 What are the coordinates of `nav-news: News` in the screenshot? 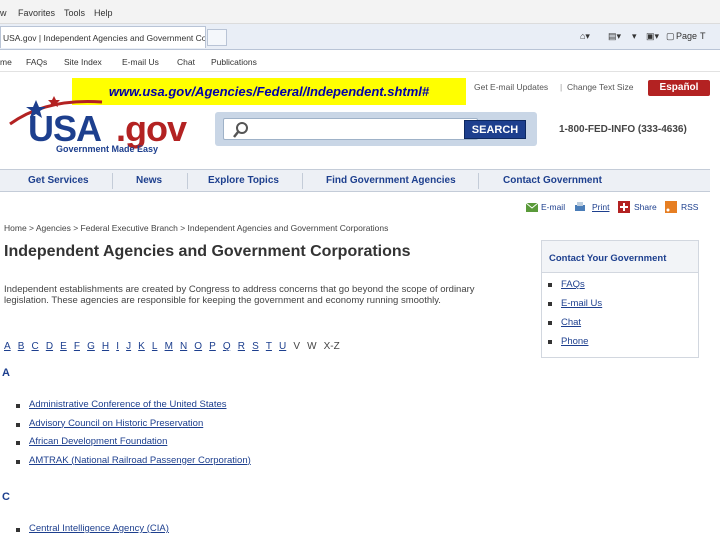 It's located at (149, 180).